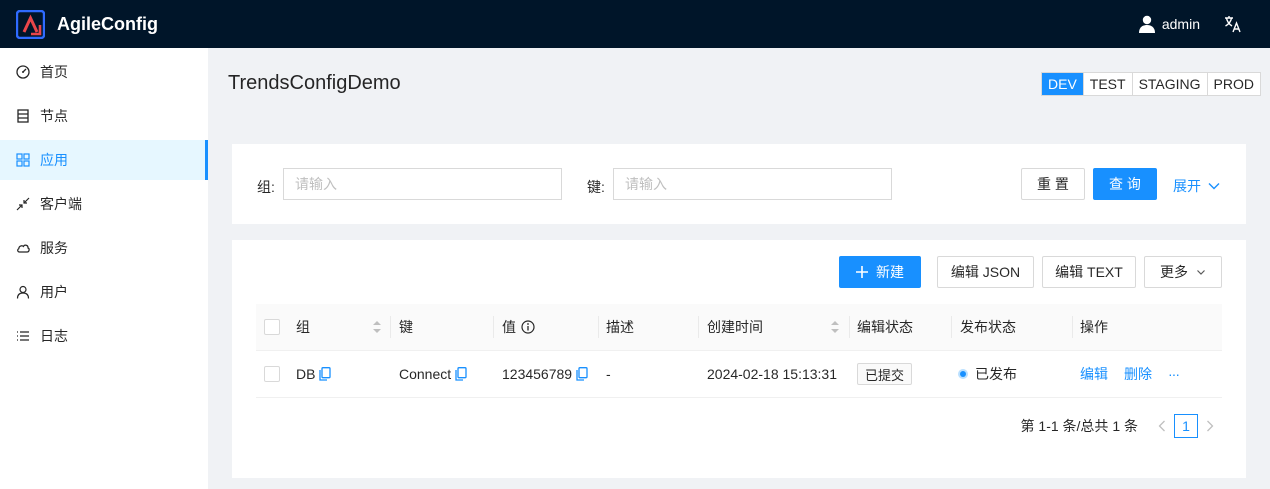  Describe the element at coordinates (1146, 24) in the screenshot. I see `user-avatar-icon` at that location.